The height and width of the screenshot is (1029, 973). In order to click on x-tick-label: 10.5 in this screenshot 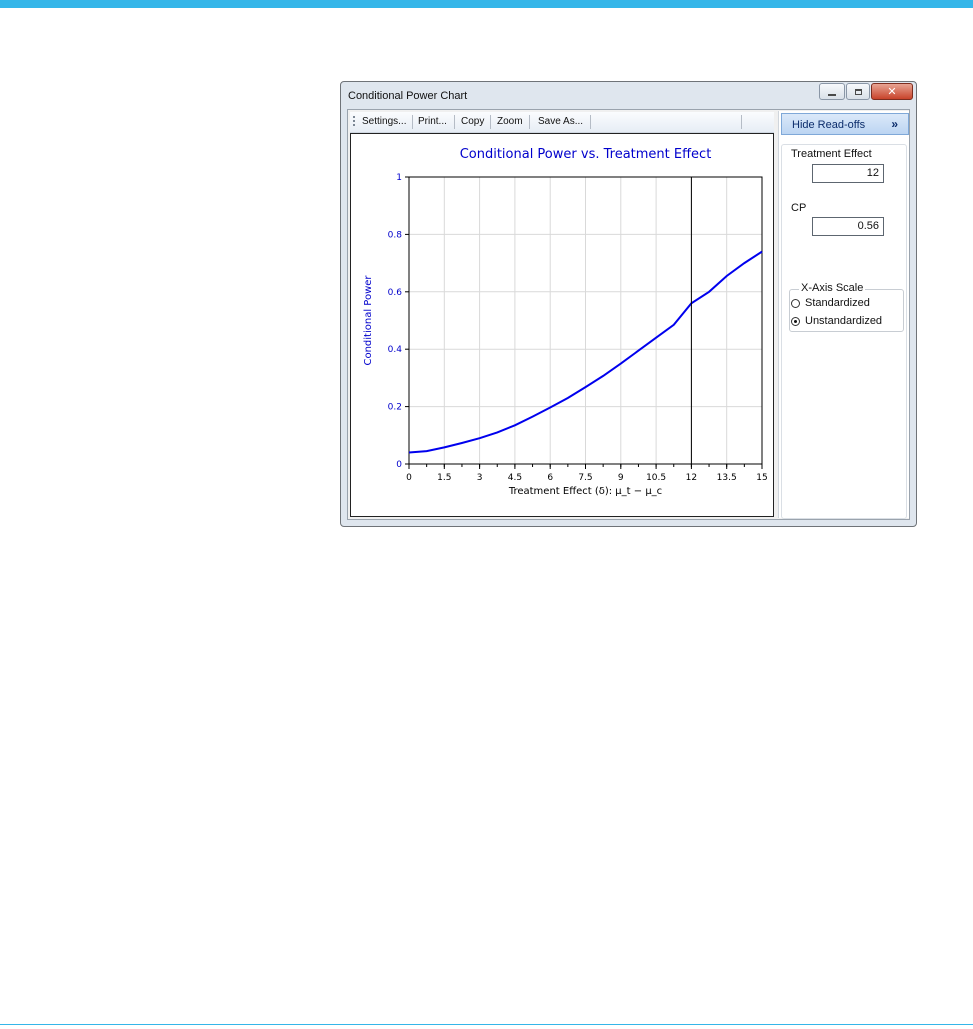, I will do `click(656, 478)`.